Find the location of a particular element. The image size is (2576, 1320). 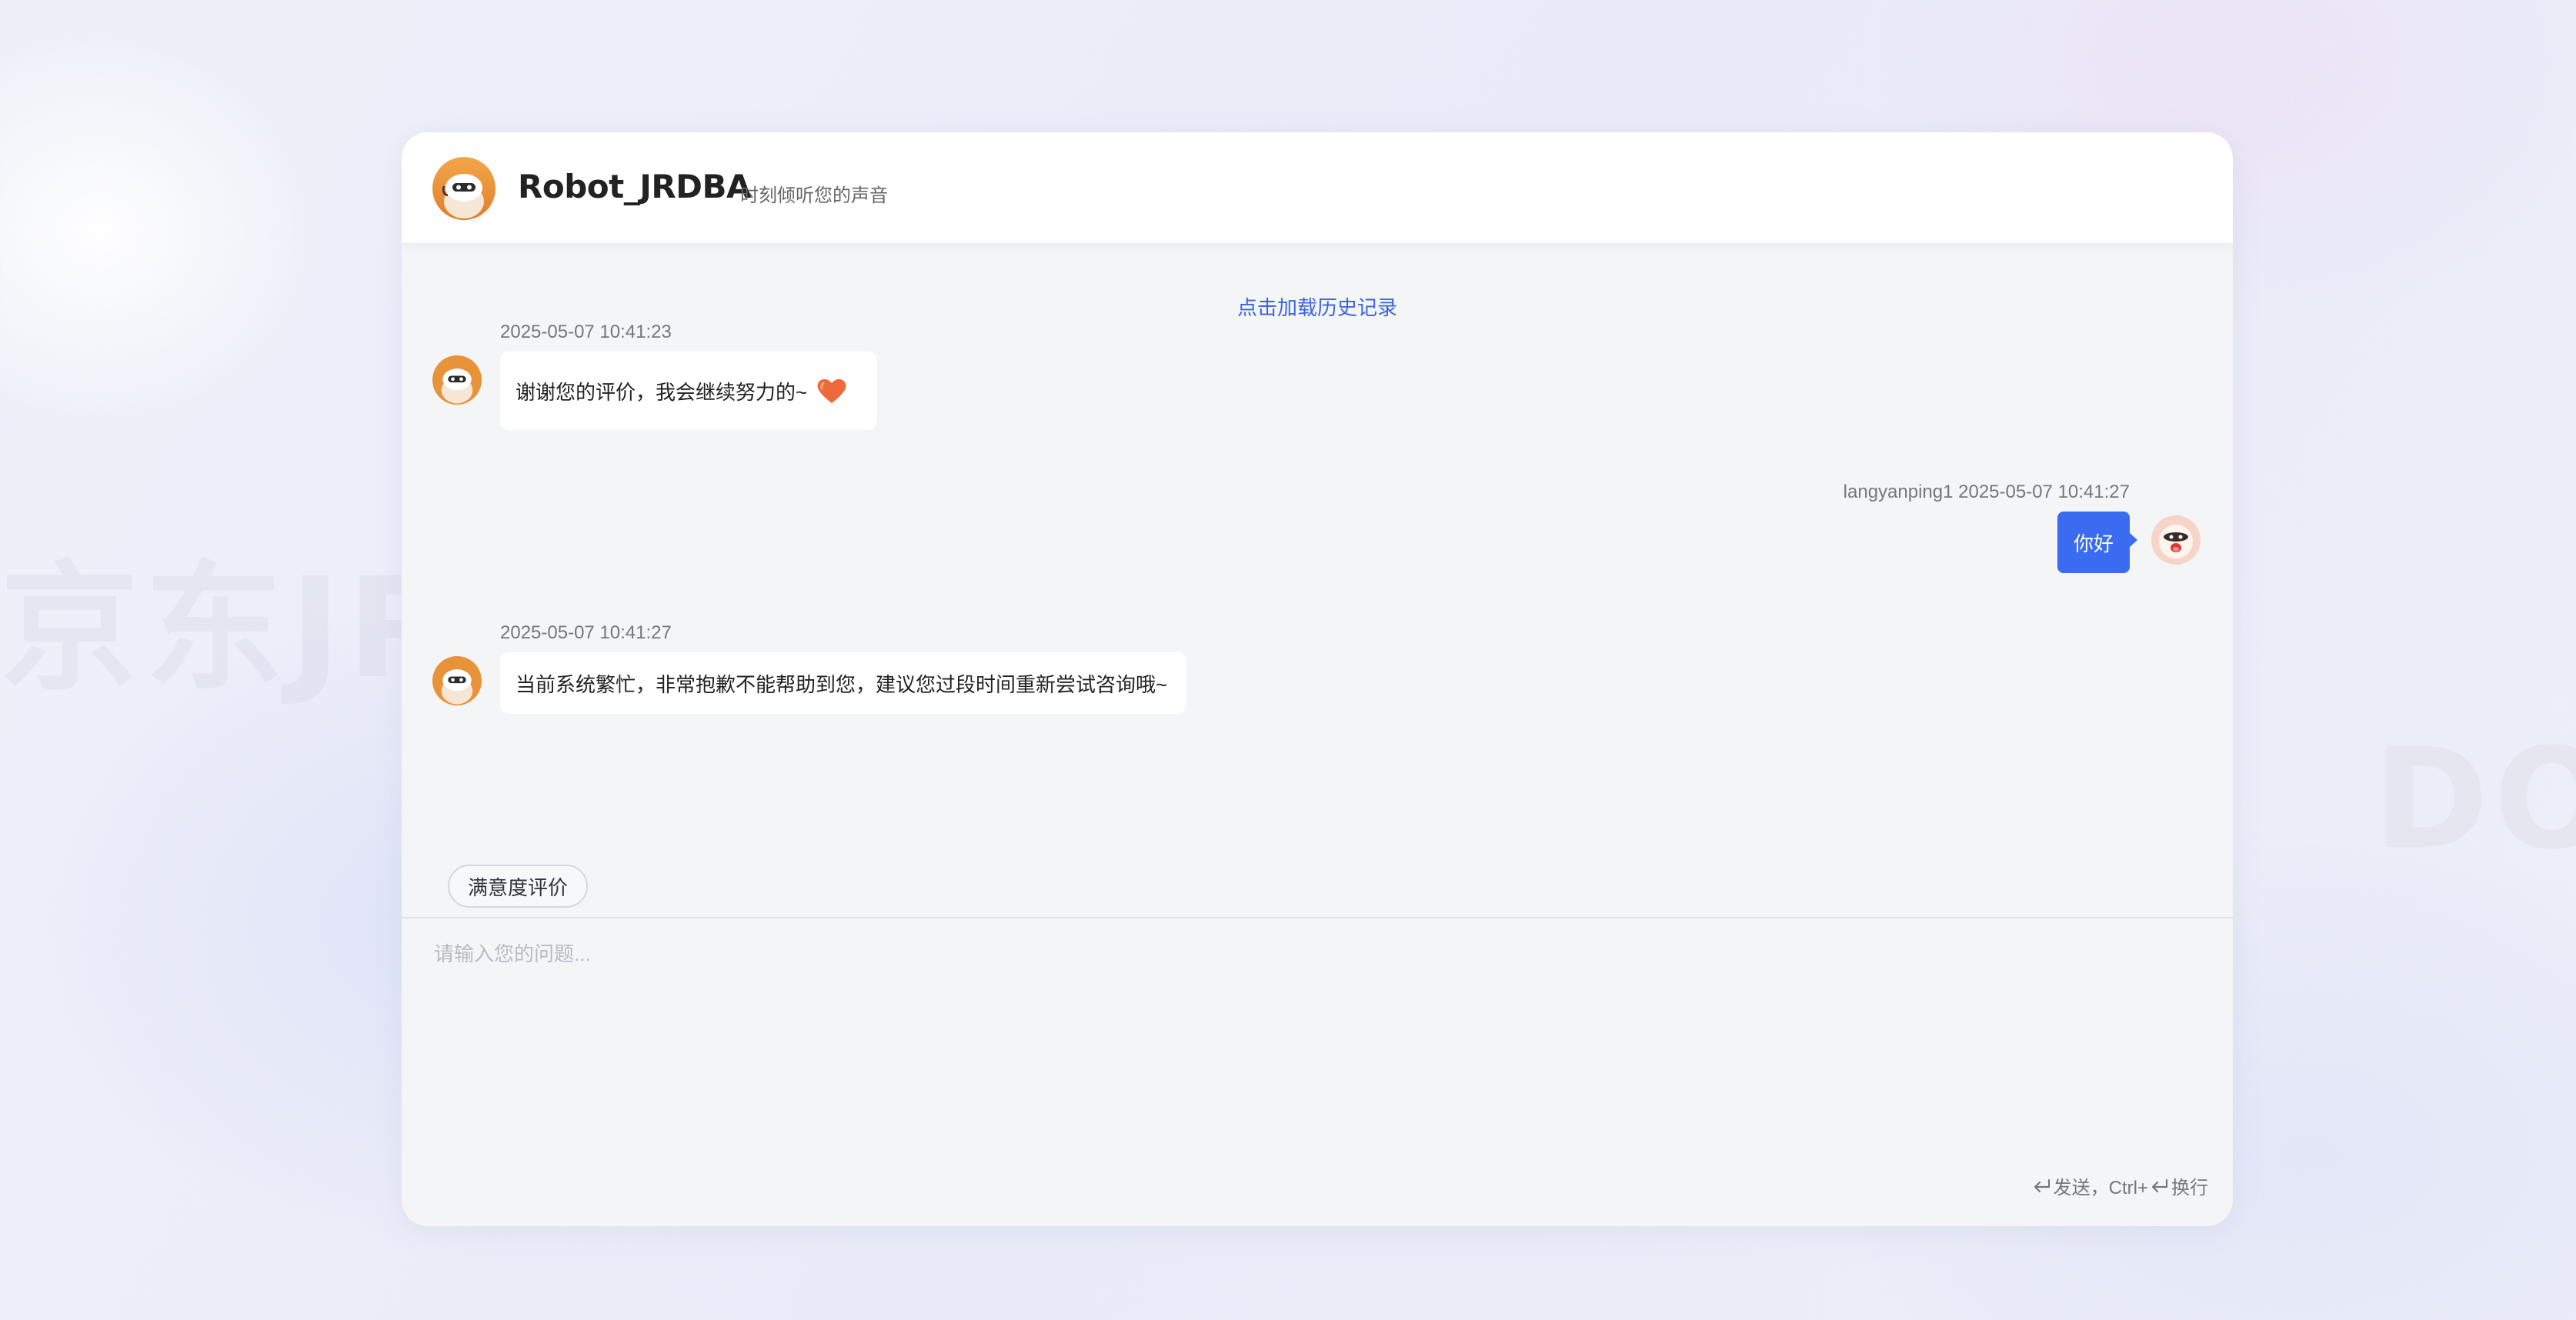

user-avatar-icon is located at coordinates (2176, 540).